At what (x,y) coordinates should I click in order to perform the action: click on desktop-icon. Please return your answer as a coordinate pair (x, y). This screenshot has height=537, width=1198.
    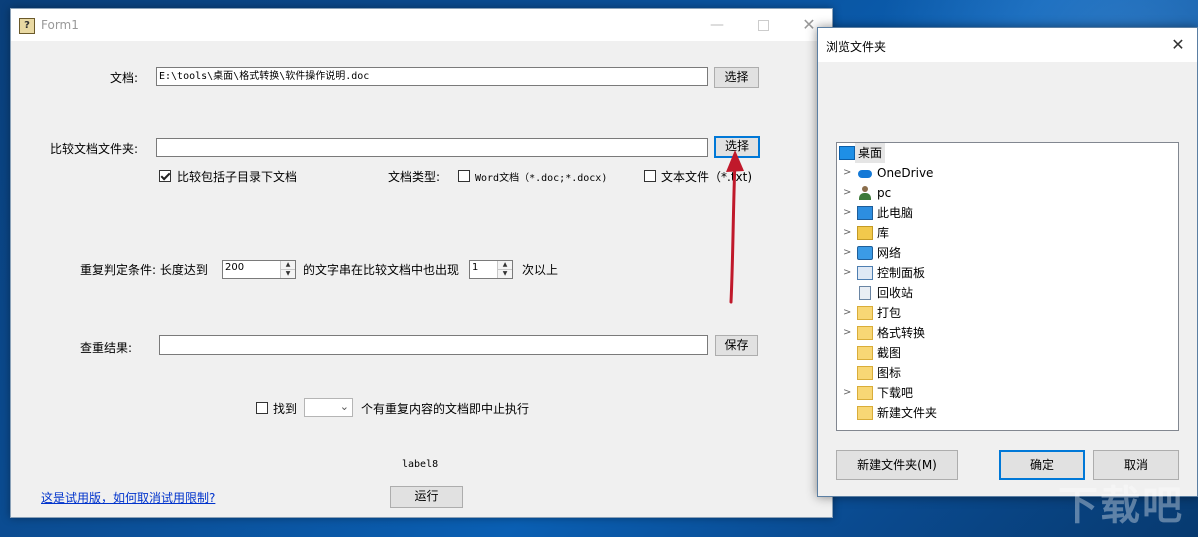
    Looking at the image, I should click on (847, 153).